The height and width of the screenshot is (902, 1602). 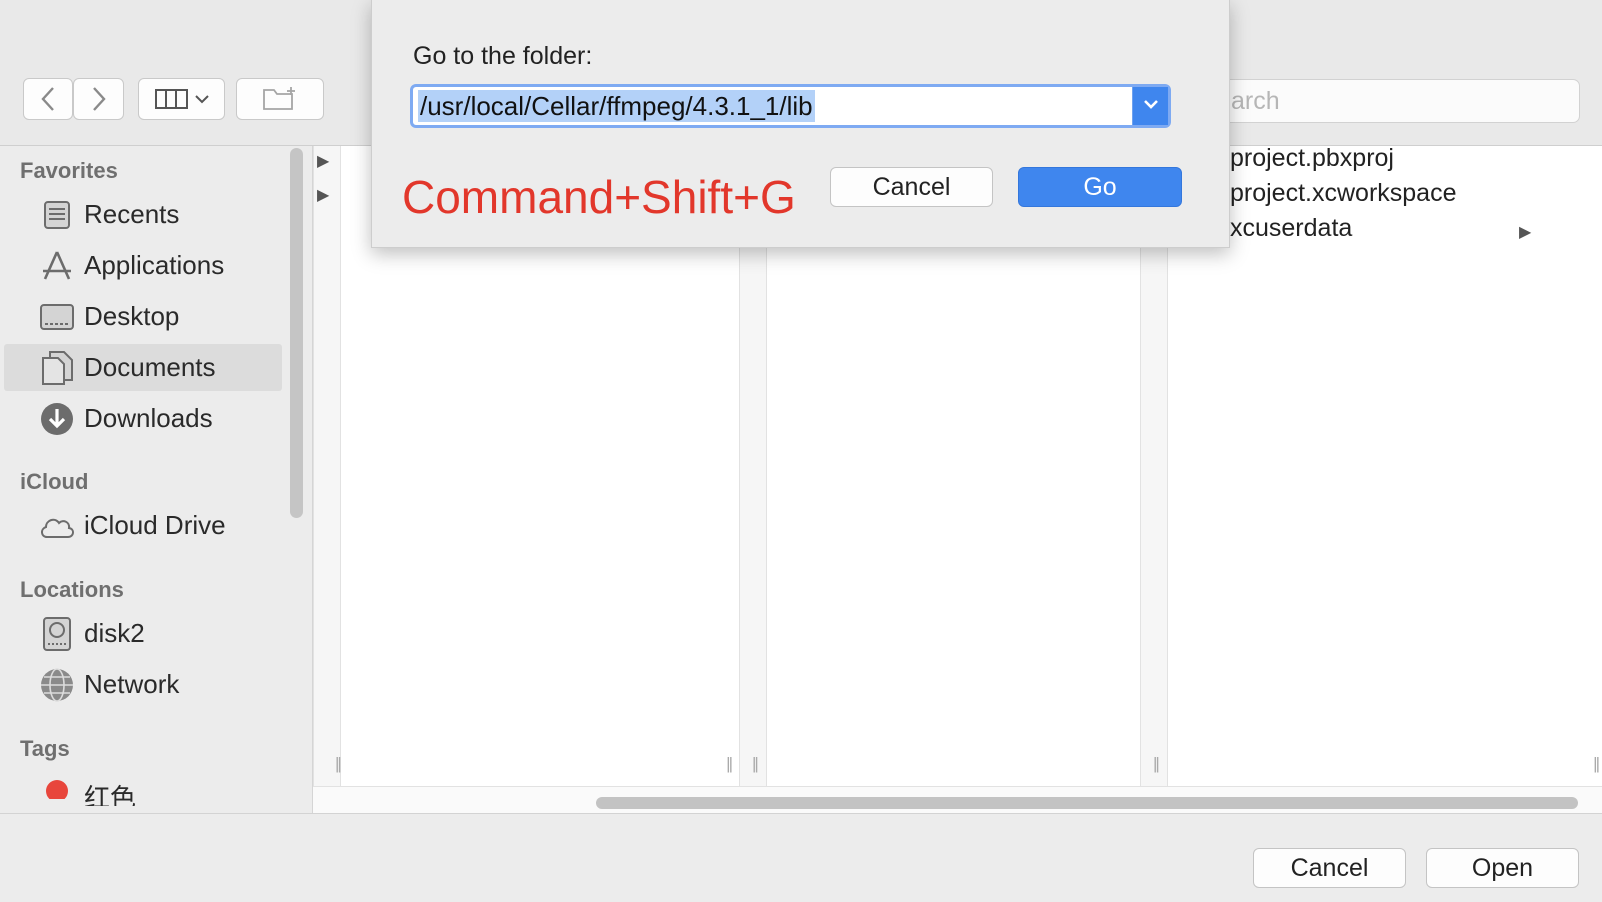 What do you see at coordinates (57, 215) in the screenshot?
I see `recents-icon` at bounding box center [57, 215].